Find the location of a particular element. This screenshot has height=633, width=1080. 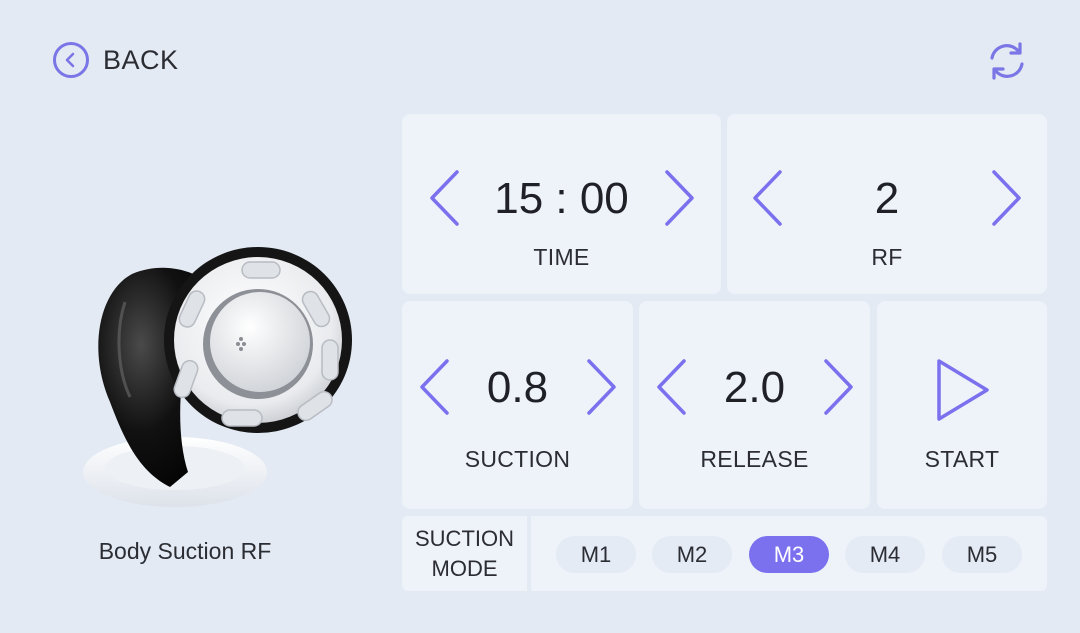

suction-mode-label-line1: SUCTION is located at coordinates (464, 538).